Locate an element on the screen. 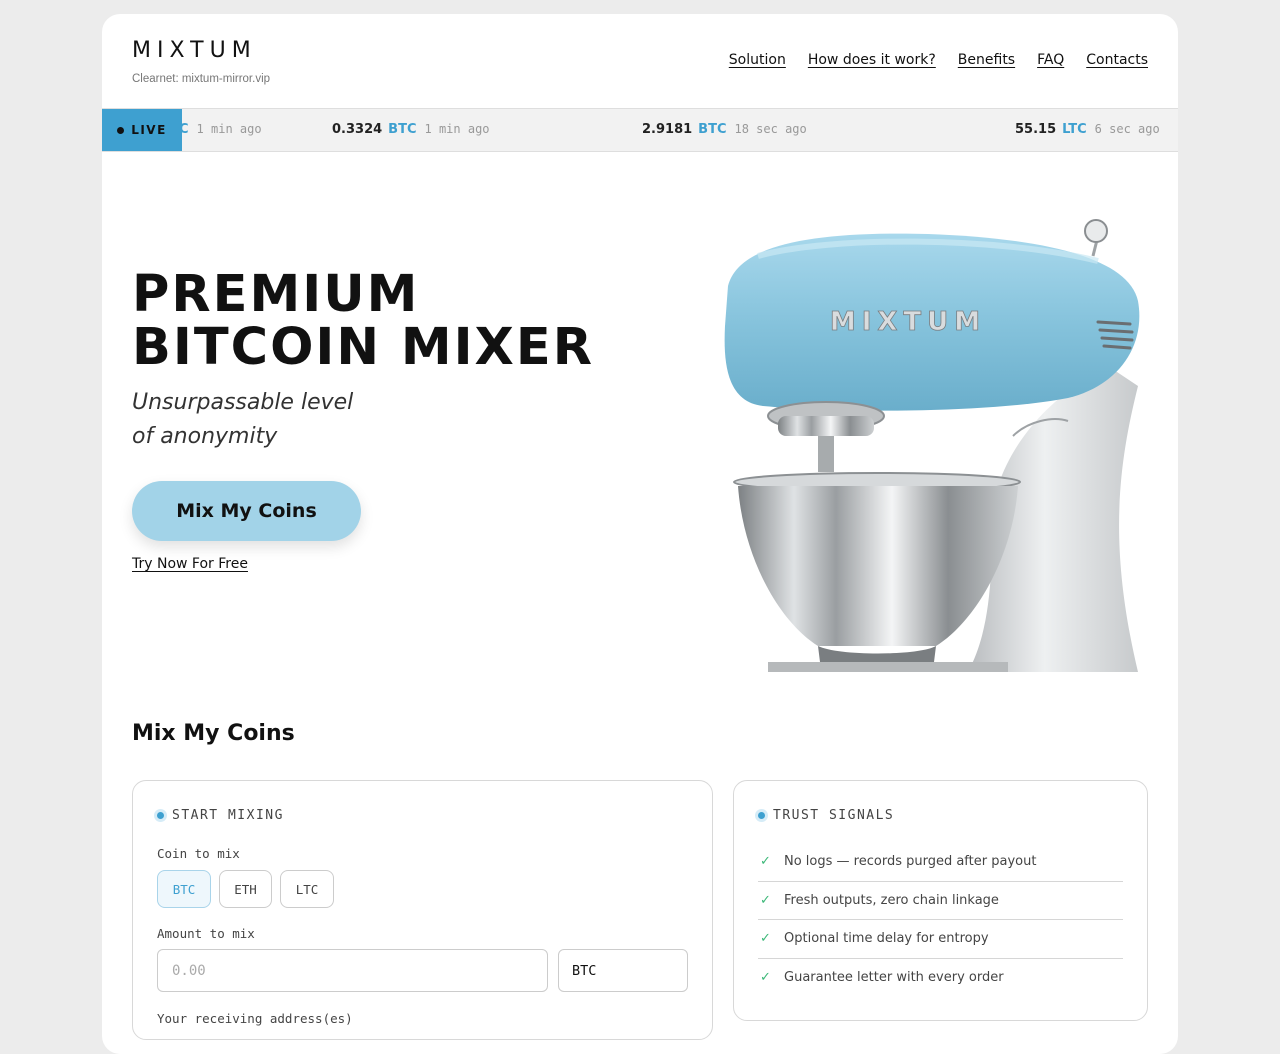 Image resolution: width=1280 pixels, height=1054 pixels. stand-mixer-illustration: MIXTUM is located at coordinates (932, 445).